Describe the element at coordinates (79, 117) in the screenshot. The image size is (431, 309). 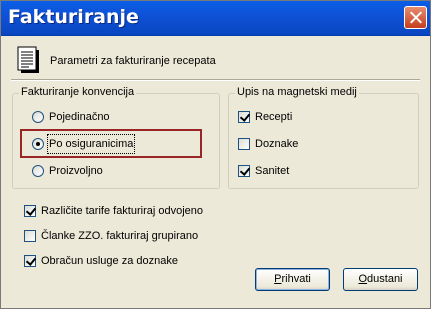
I see `radio-label: Pojedinačno` at that location.